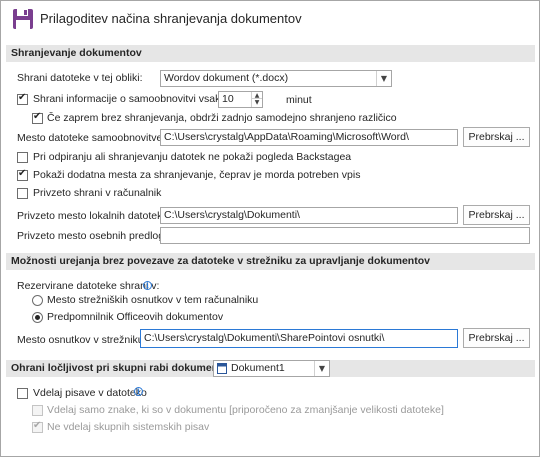 The image size is (540, 457). What do you see at coordinates (88, 286) in the screenshot?
I see `save-checked-out-label: Rezervirane datoteke shrani v:` at bounding box center [88, 286].